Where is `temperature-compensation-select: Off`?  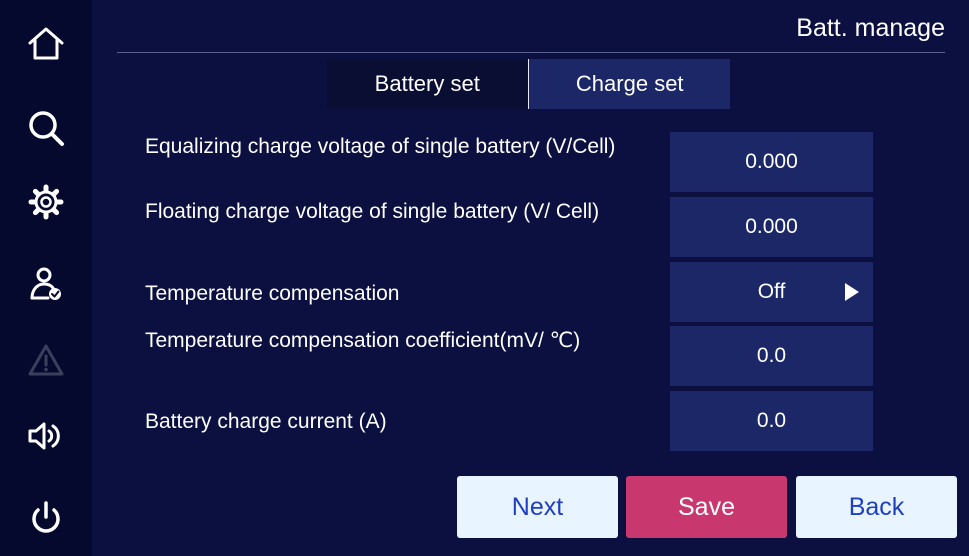 temperature-compensation-select: Off is located at coordinates (771, 292).